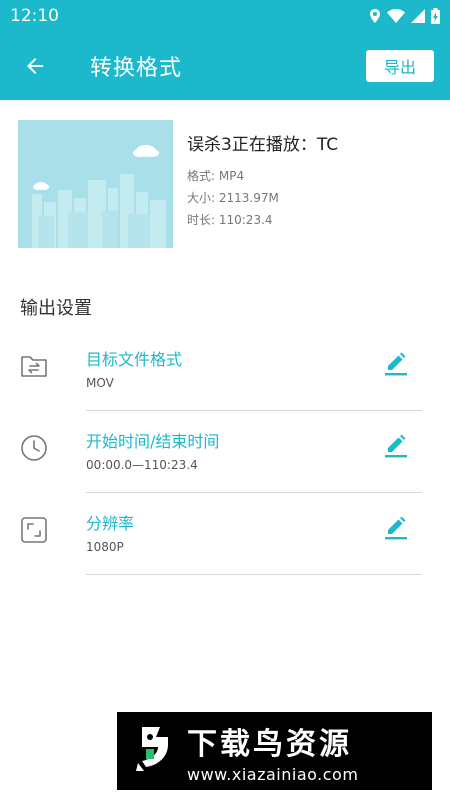 The image size is (450, 800). I want to click on watermark-title: 下载鸟资源, so click(269, 744).